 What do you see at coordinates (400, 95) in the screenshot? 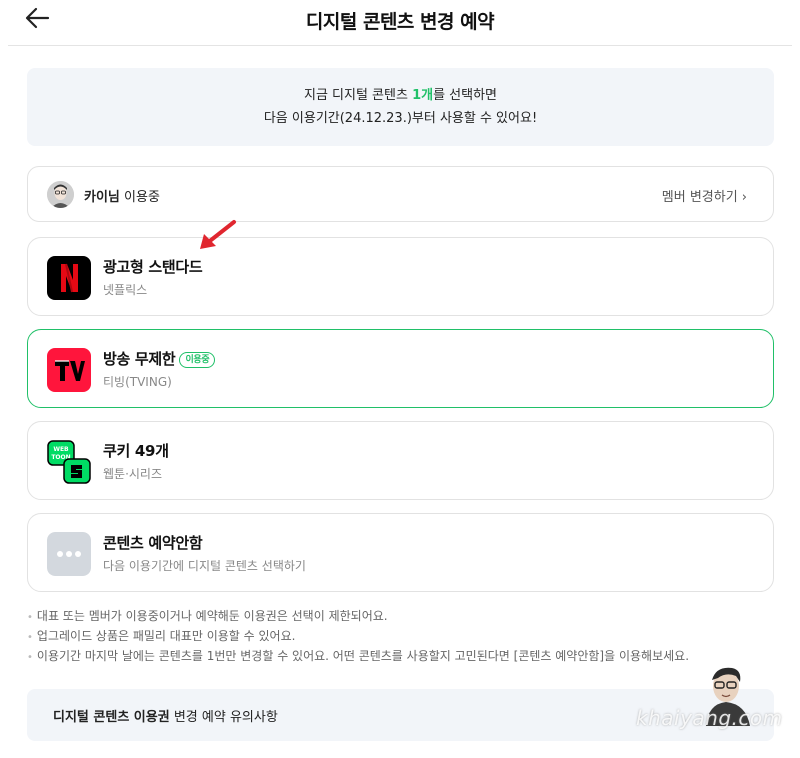
I see `notice-line-1: 지금 디지털 콘텐츠 1개를 선택하면` at bounding box center [400, 95].